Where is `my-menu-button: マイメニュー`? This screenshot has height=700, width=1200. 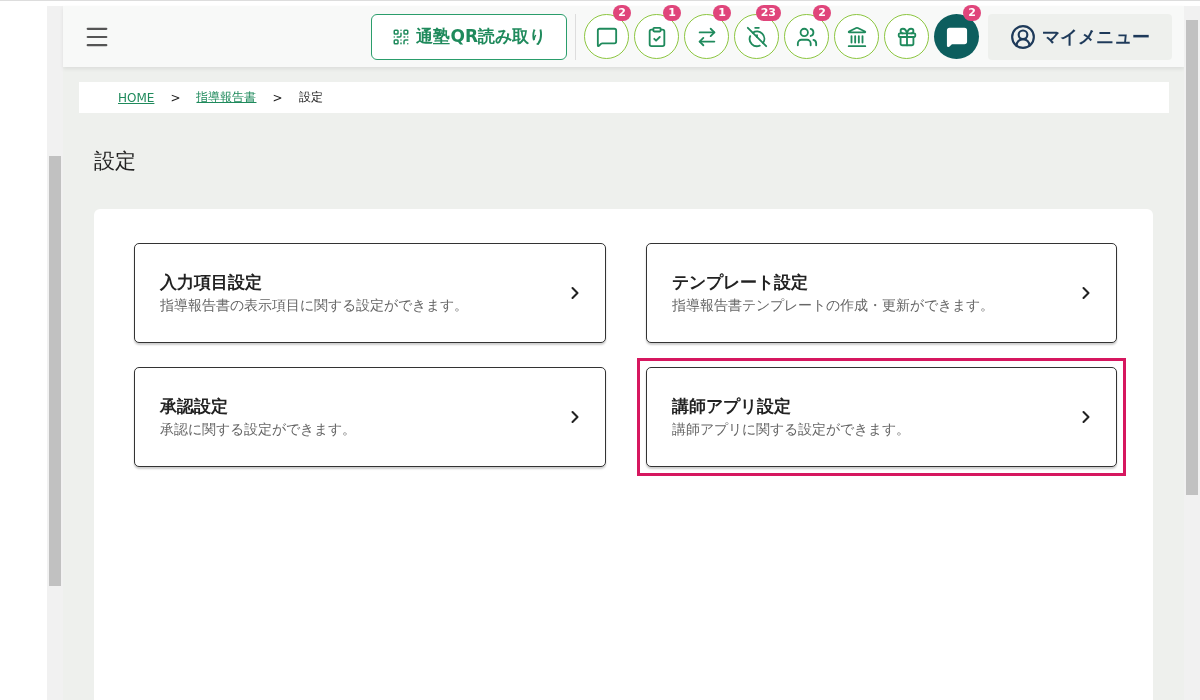 my-menu-button: マイメニュー is located at coordinates (1080, 36).